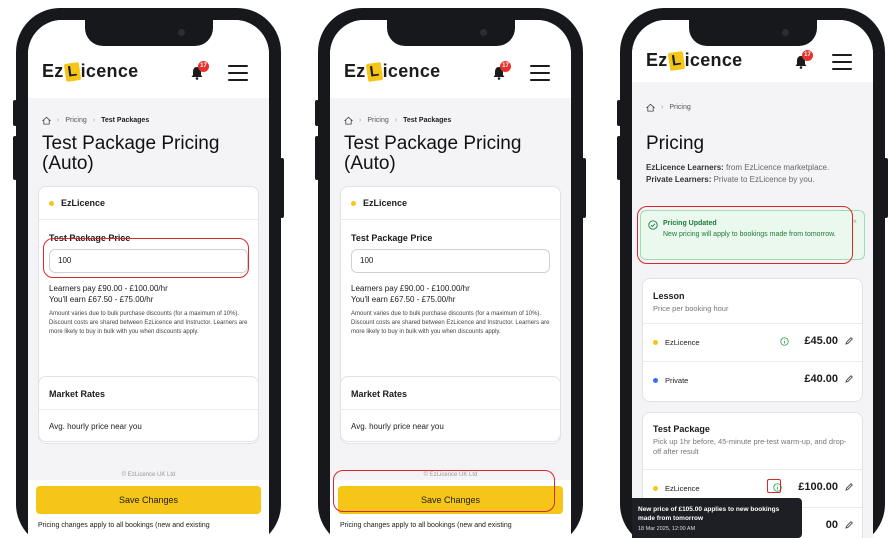 The width and height of the screenshot is (892, 538). What do you see at coordinates (821, 341) in the screenshot?
I see `lesson-ezlicence-price: £45.00` at bounding box center [821, 341].